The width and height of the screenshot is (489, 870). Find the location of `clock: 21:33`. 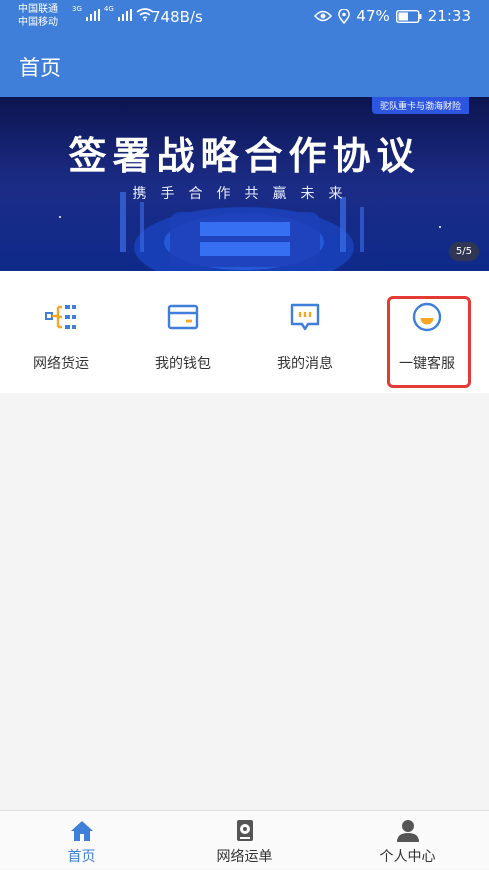

clock: 21:33 is located at coordinates (449, 16).